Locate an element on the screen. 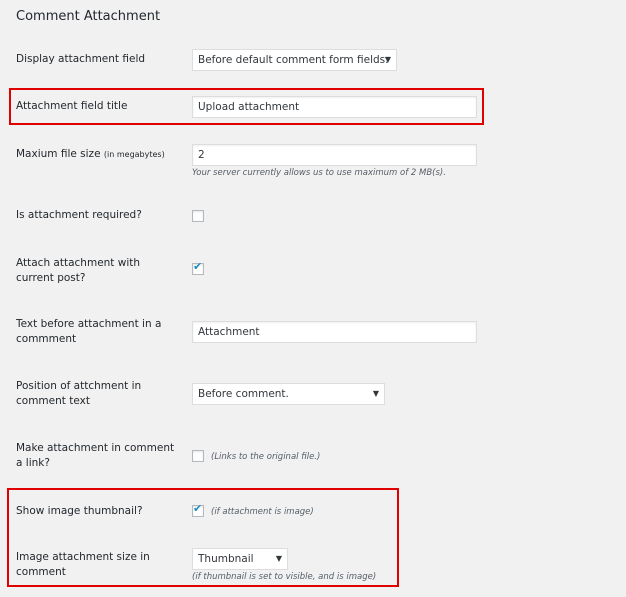  make-link-note: (Links to the original file.) is located at coordinates (266, 457).